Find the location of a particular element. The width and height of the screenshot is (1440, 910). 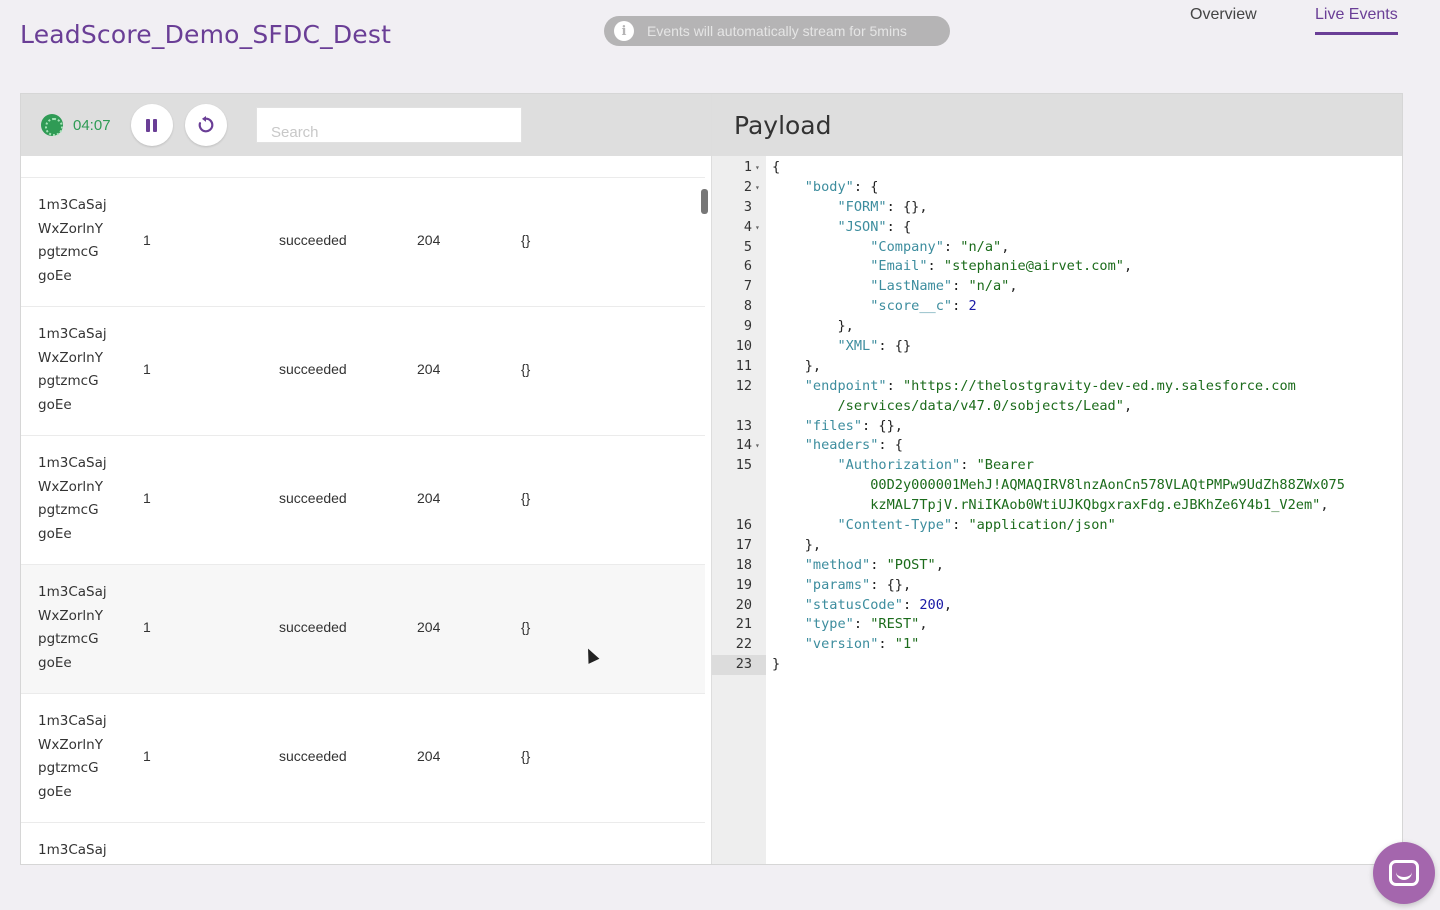

code-text: "JSON": { is located at coordinates (841, 228).